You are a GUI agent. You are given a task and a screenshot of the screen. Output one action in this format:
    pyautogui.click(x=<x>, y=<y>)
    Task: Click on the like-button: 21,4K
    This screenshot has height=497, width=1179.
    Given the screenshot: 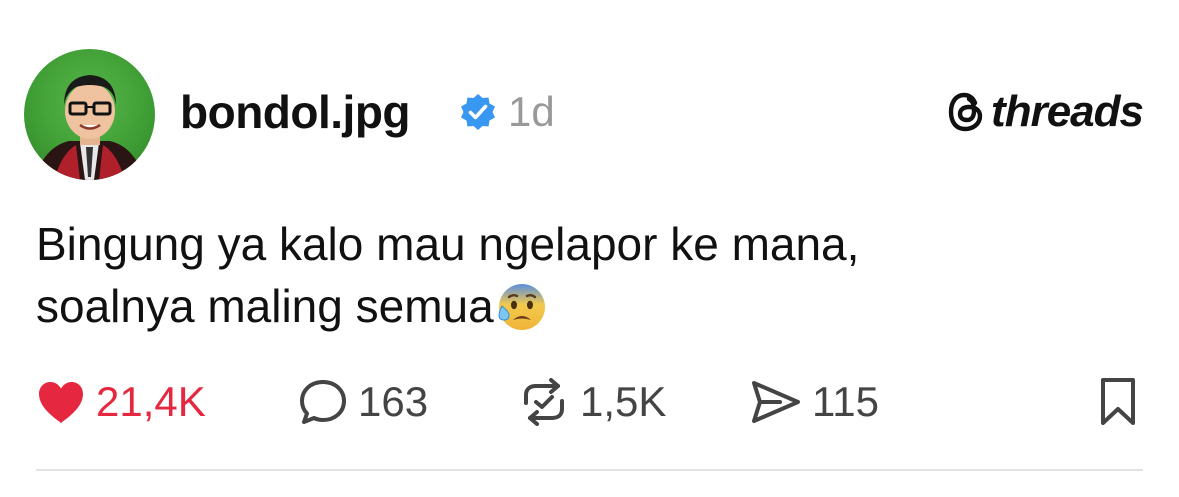 What is the action you would take?
    pyautogui.click(x=121, y=402)
    